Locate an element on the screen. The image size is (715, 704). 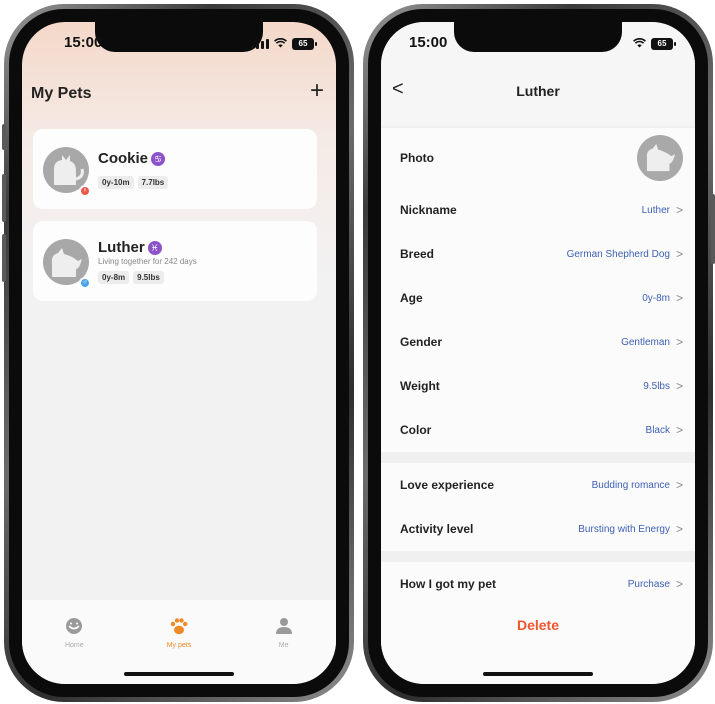
color-row: Color Black > is located at coordinates (538, 430).